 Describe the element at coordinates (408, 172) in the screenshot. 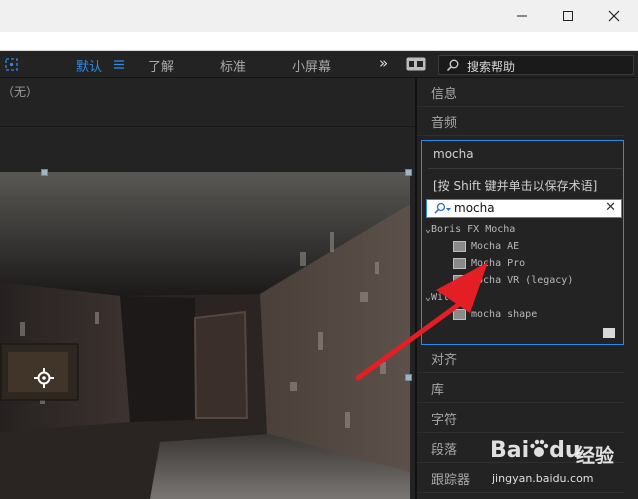

I see `layer-handle-top-right` at that location.